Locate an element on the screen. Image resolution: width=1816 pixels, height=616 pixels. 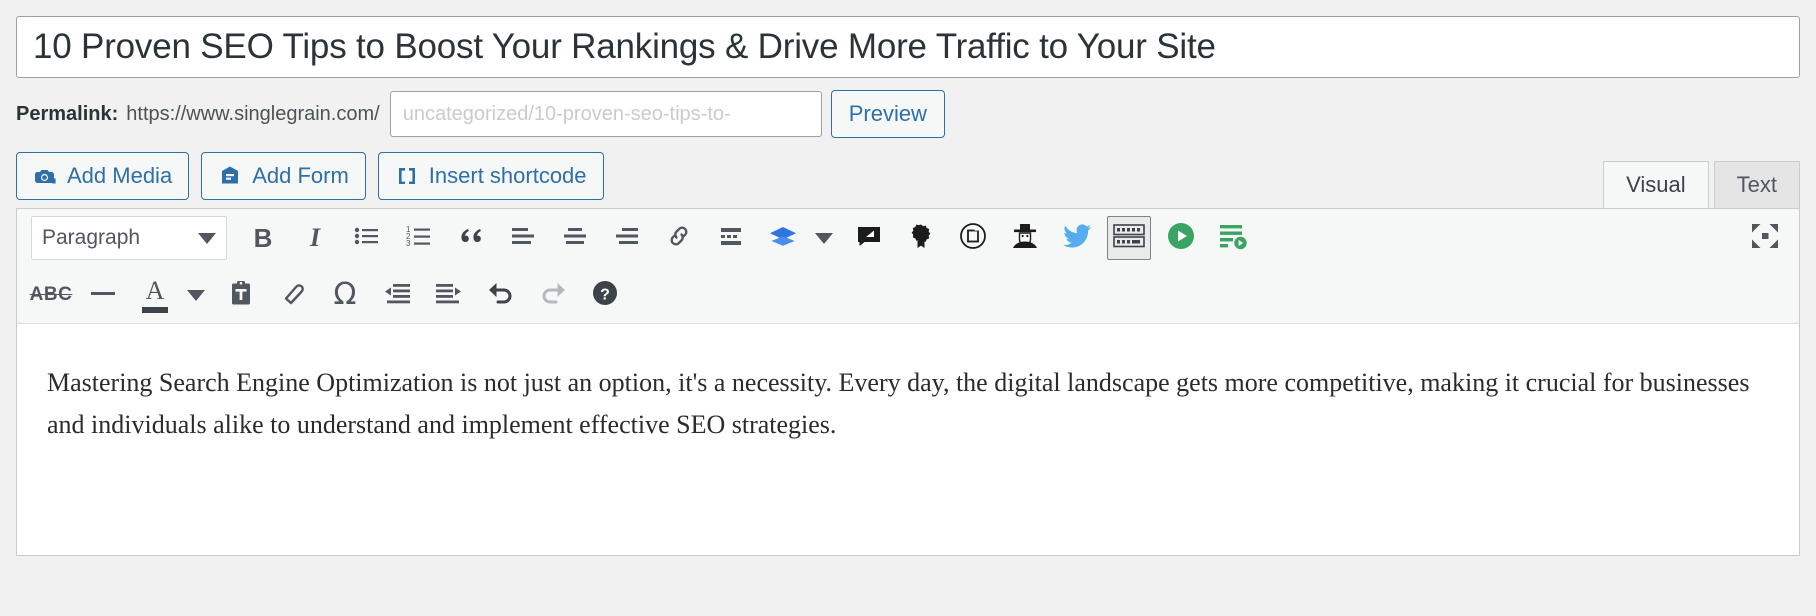
strikethrough-icon: ABC is located at coordinates (51, 294).